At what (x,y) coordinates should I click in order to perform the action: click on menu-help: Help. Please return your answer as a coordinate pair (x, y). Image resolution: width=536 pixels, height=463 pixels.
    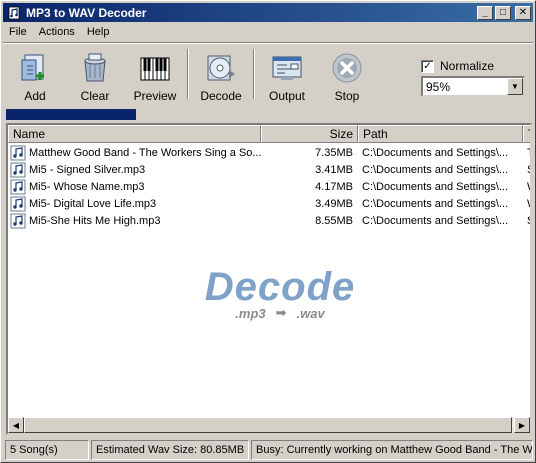
    Looking at the image, I should click on (98, 32).